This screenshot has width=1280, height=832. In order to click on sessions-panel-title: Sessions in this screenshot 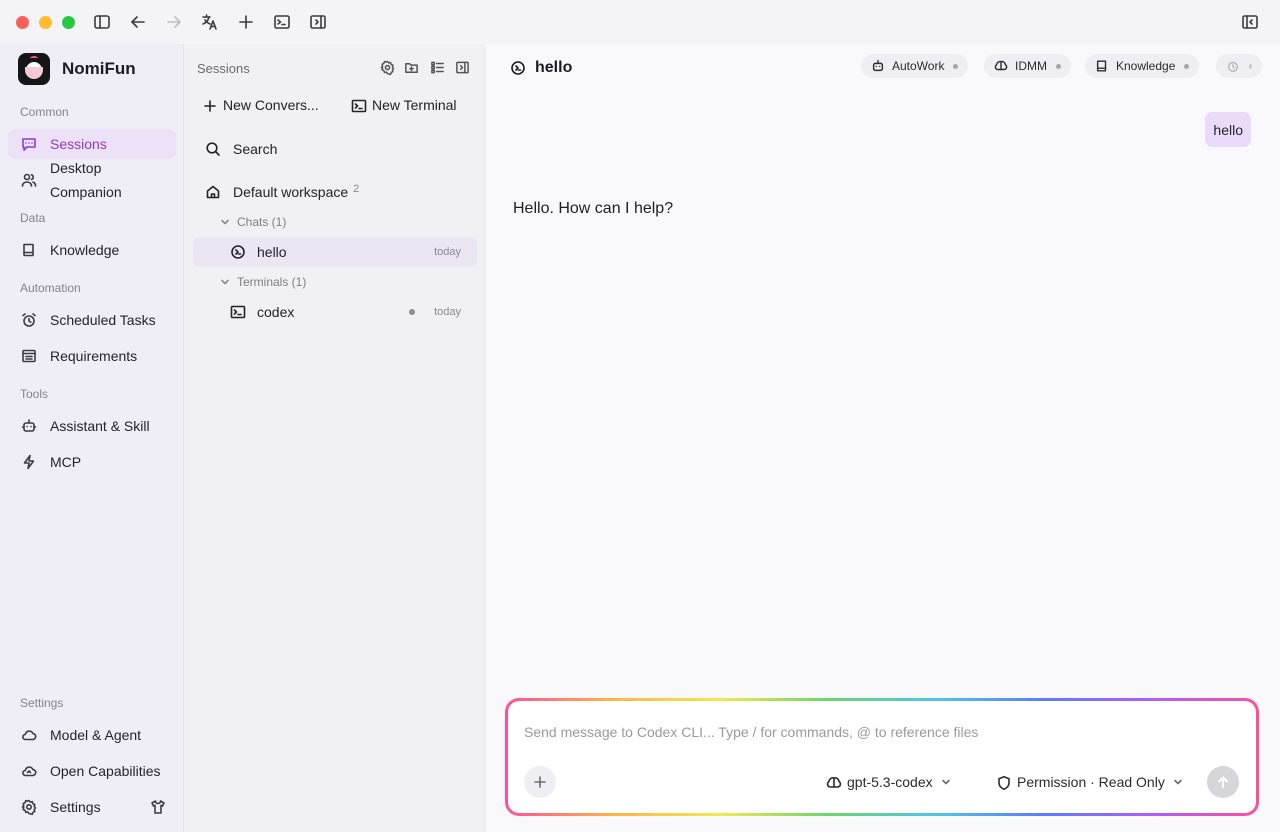, I will do `click(223, 68)`.